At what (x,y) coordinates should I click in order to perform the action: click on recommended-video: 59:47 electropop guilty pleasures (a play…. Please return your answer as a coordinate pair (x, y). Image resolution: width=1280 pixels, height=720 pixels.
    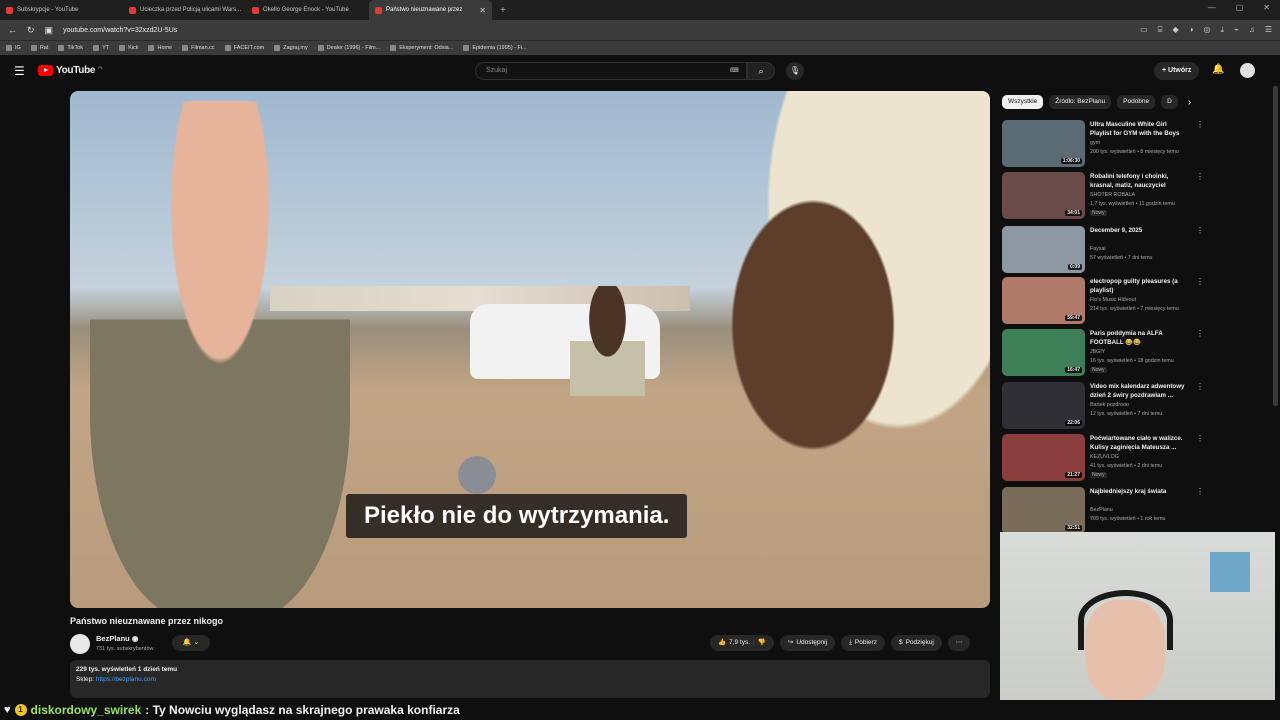
    Looking at the image, I should click on (1103, 302).